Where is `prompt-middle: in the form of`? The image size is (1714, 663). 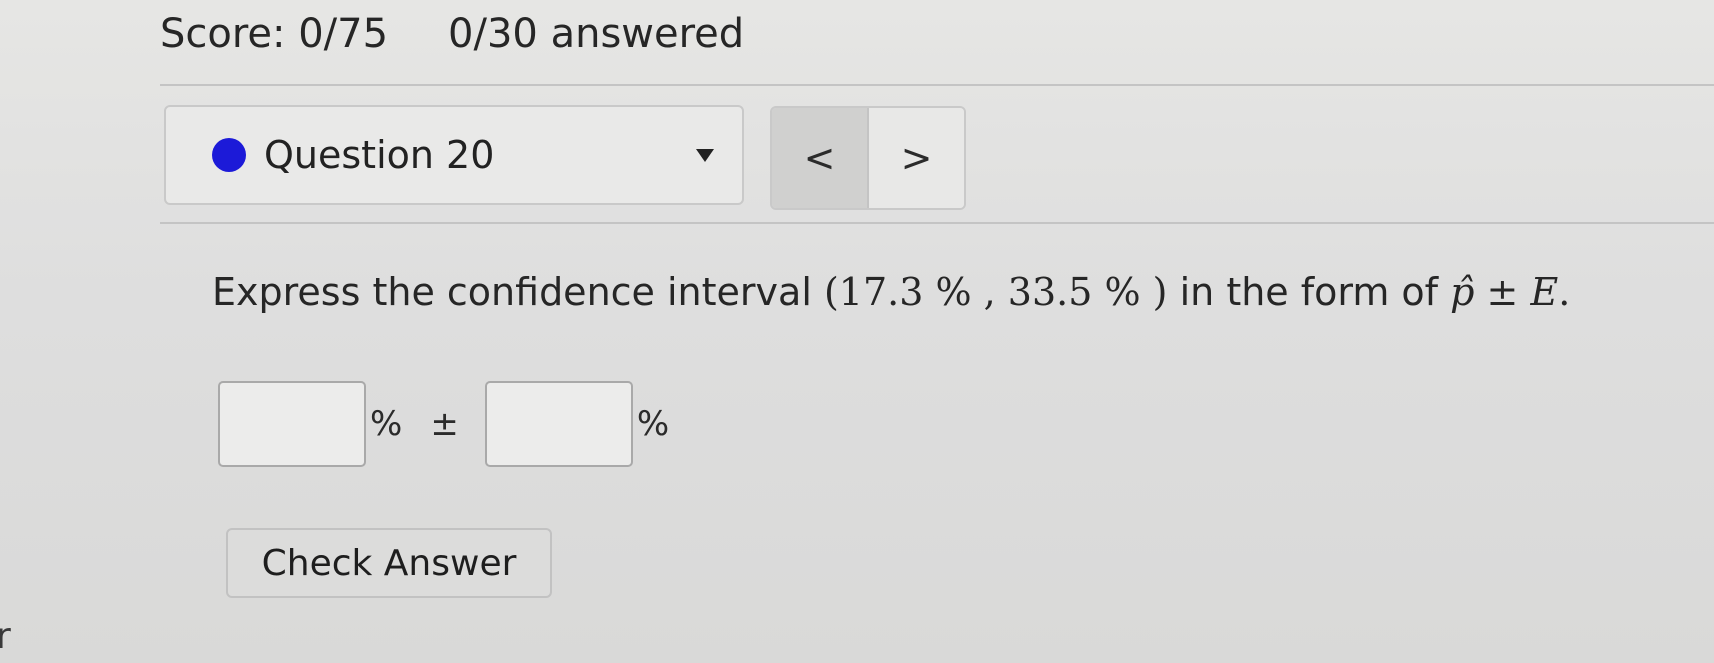
prompt-middle: in the form of is located at coordinates (1309, 292).